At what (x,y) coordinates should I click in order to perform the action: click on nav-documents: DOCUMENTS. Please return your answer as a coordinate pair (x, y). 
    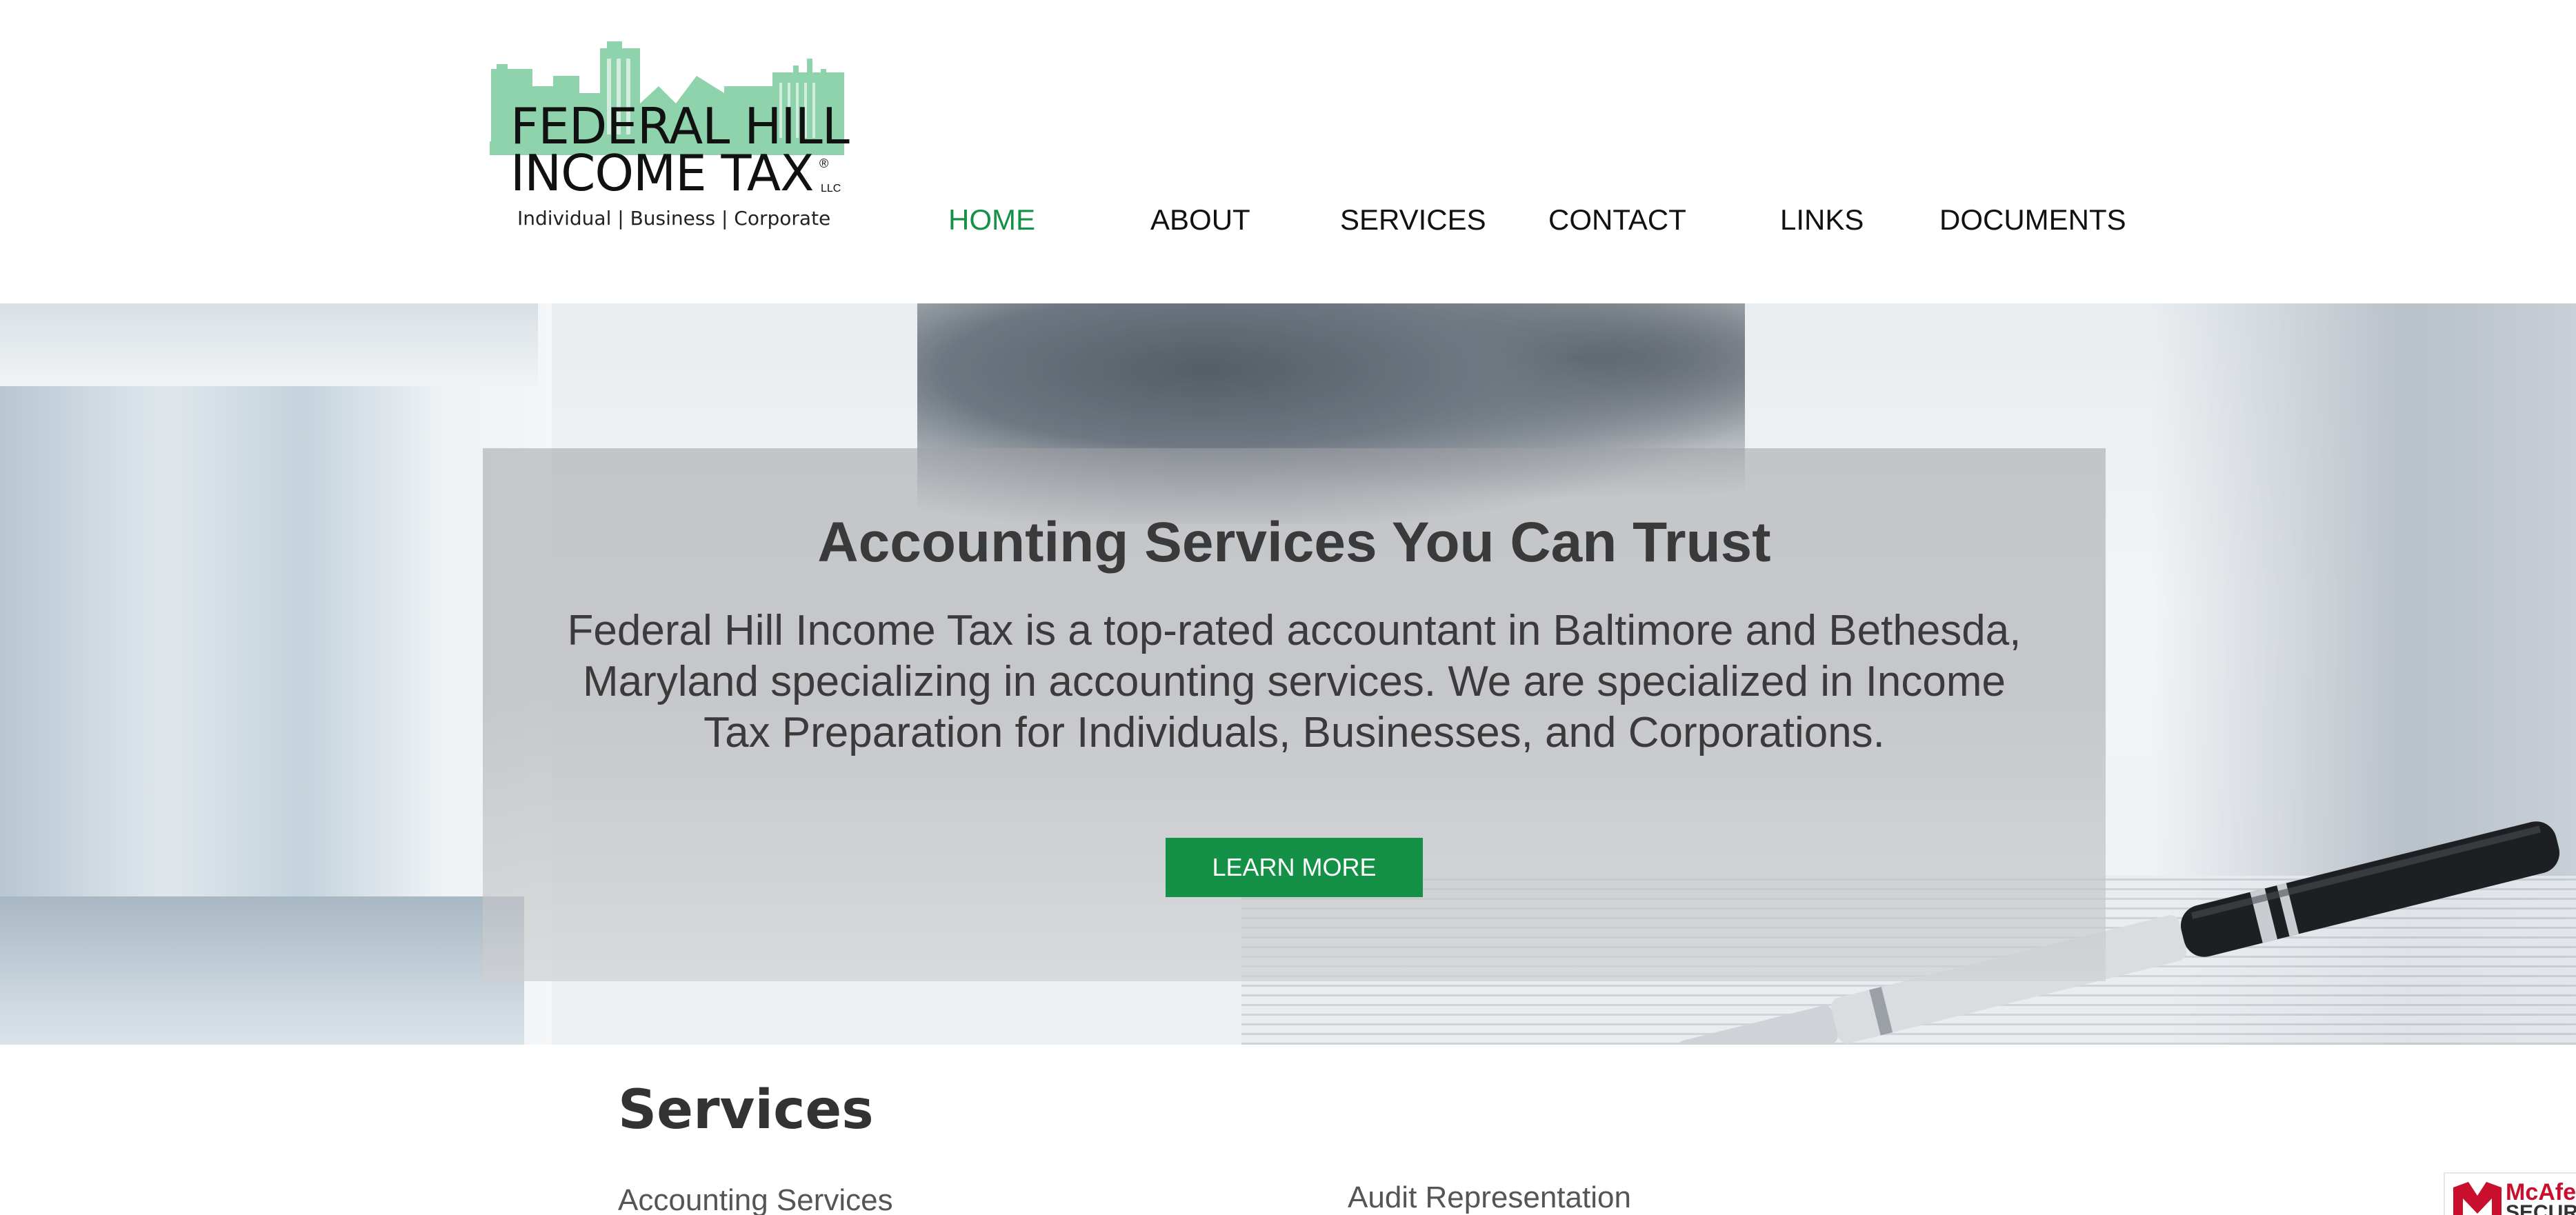
    Looking at the image, I should click on (2032, 220).